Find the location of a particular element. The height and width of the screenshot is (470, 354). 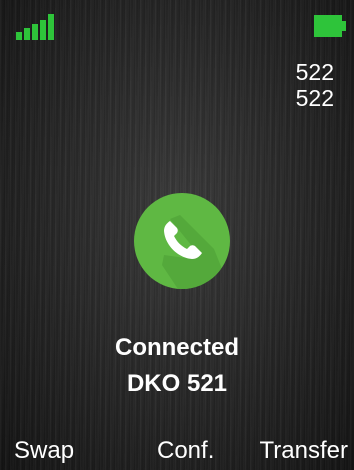

transfer-softkey: Transfer is located at coordinates (304, 451).